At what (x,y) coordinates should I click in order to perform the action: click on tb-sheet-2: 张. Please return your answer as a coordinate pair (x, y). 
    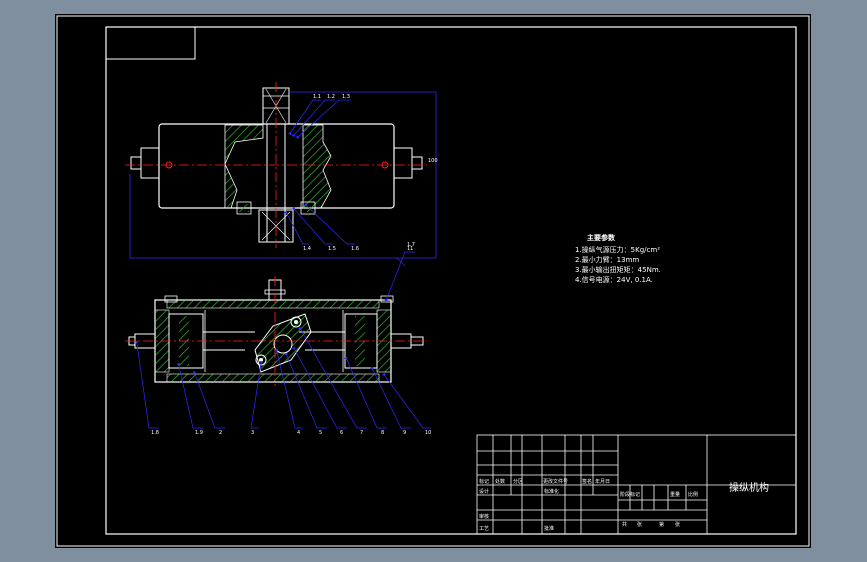
    Looking at the image, I should click on (677, 524).